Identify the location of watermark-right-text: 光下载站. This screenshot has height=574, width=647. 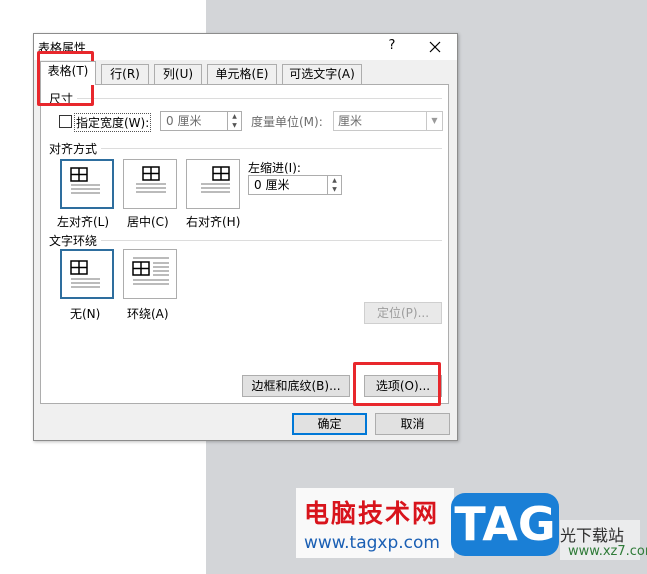
(592, 535).